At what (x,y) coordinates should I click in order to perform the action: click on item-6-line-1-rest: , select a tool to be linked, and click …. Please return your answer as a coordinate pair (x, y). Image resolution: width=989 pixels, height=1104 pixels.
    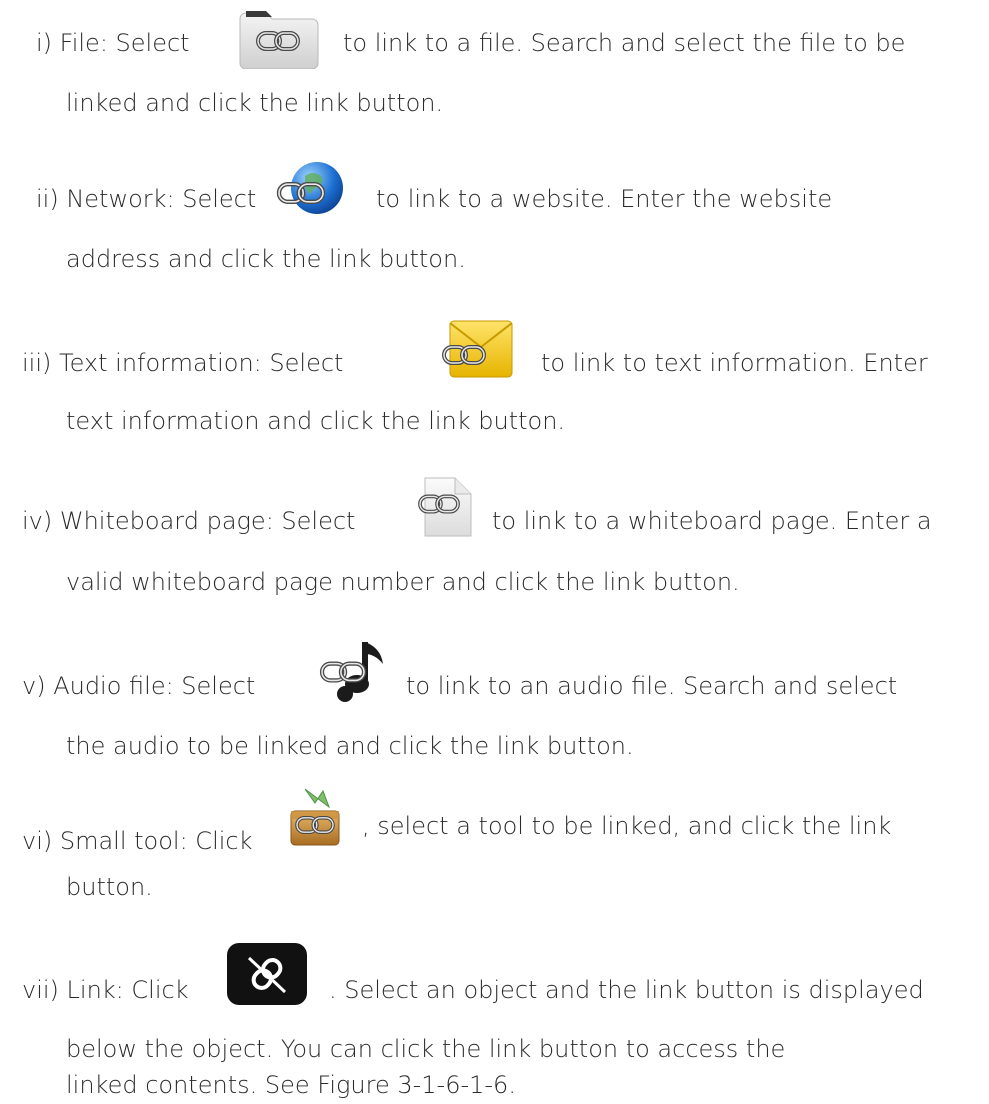
    Looking at the image, I should click on (627, 826).